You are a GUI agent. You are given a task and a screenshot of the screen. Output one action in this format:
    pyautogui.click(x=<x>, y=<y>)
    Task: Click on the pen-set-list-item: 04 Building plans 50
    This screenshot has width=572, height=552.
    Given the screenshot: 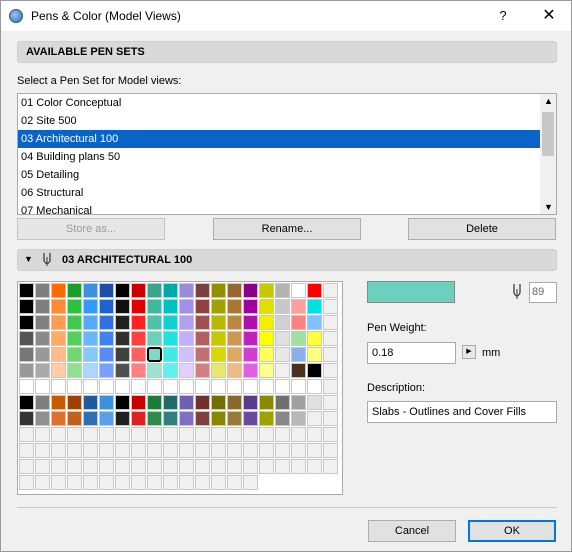 What is the action you would take?
    pyautogui.click(x=279, y=157)
    